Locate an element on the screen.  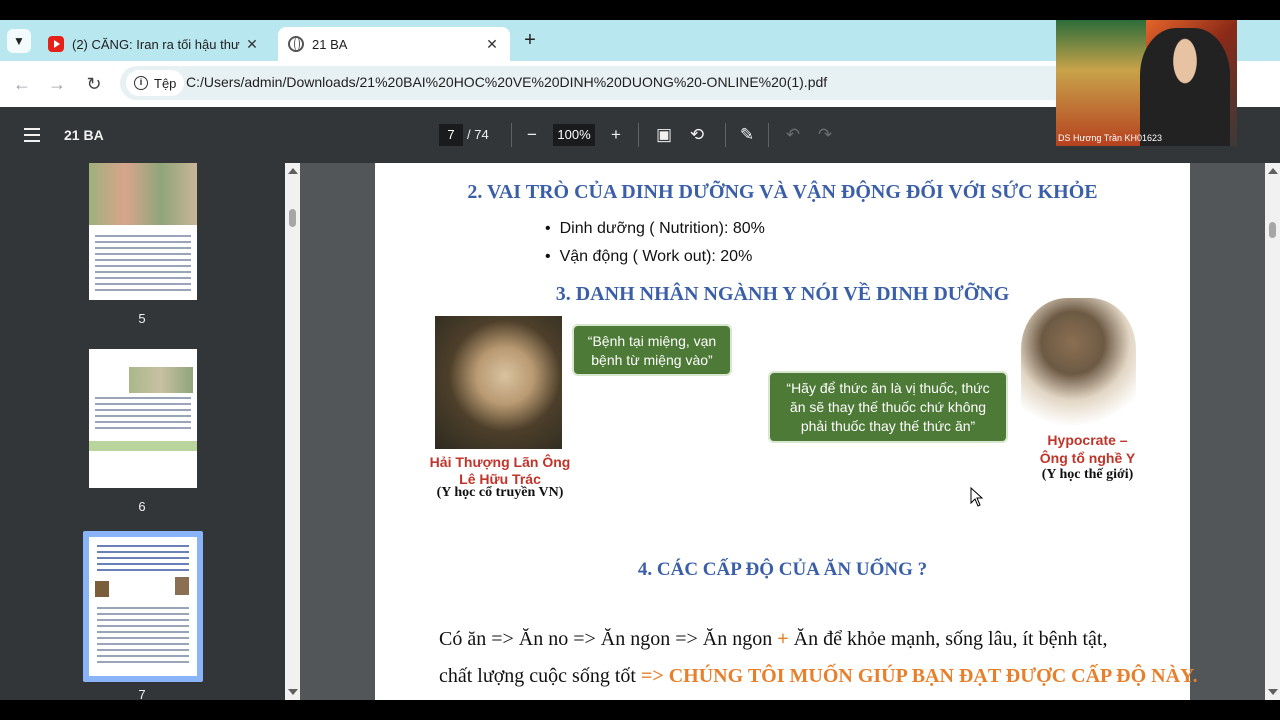
bottom-black-bar is located at coordinates (640, 710).